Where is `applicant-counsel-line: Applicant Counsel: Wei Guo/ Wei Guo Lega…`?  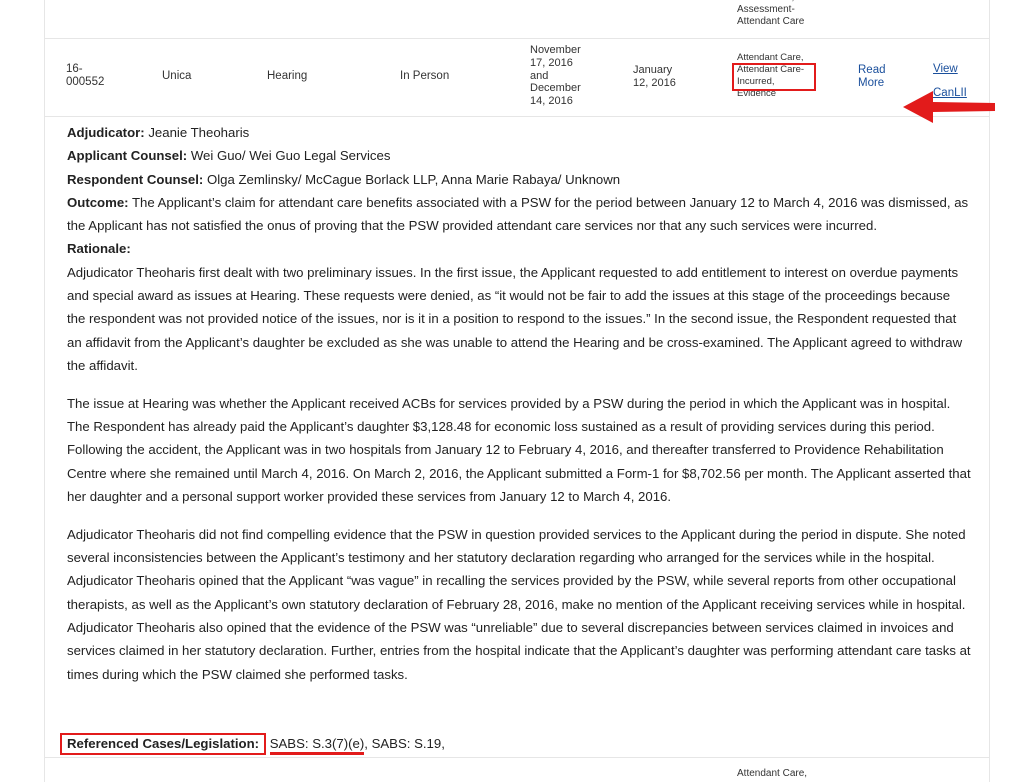 applicant-counsel-line: Applicant Counsel: Wei Guo/ Wei Guo Lega… is located at coordinates (229, 156).